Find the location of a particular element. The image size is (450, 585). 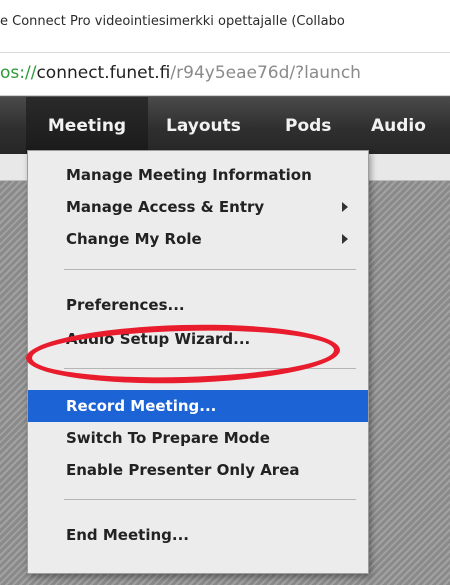

menu-item-label: Manage Access & Entry is located at coordinates (165, 207).